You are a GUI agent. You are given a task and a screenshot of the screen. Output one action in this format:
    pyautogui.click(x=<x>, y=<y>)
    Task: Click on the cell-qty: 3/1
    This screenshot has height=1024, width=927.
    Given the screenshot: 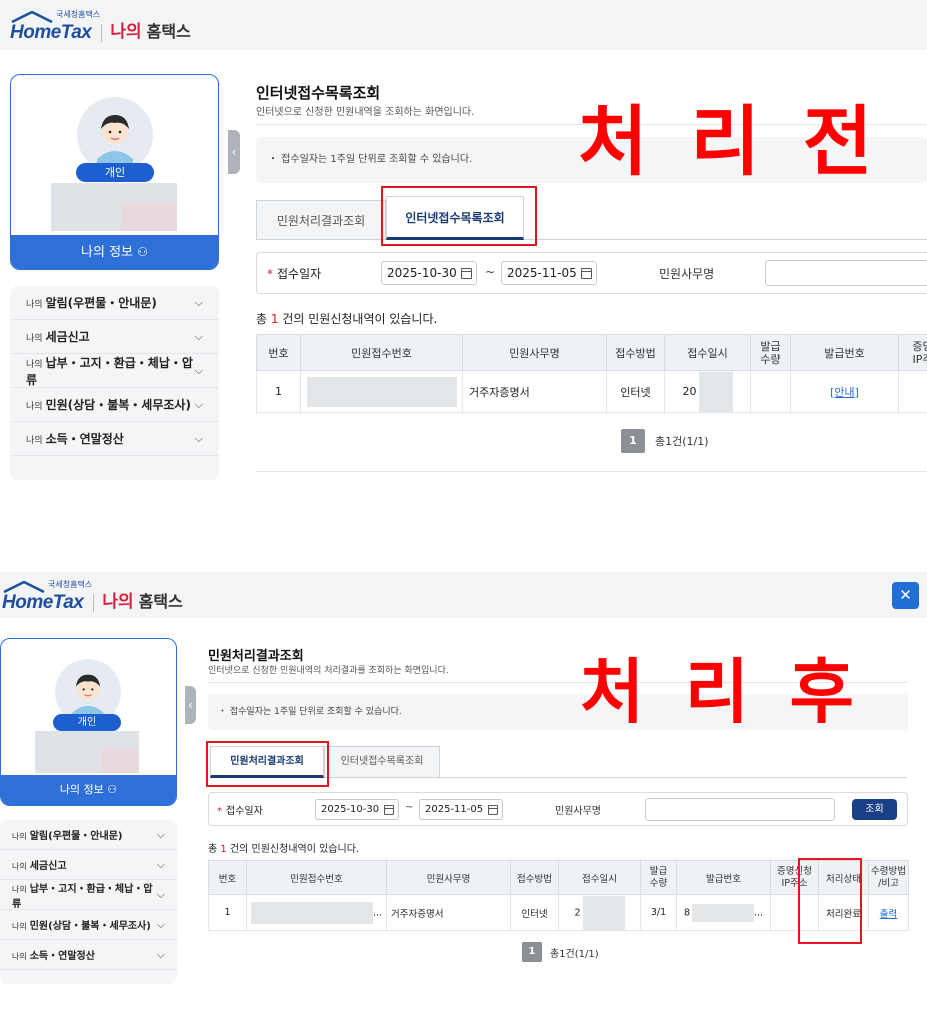 What is the action you would take?
    pyautogui.click(x=658, y=912)
    